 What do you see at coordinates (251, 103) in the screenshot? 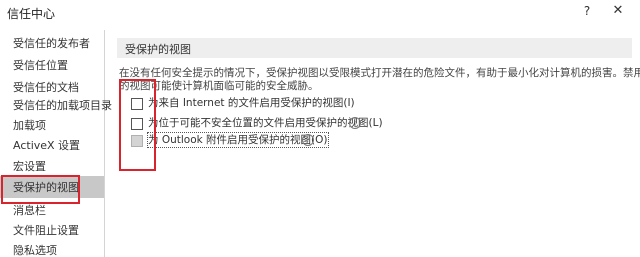
I see `internet-files-label: 为来自 Internet 的文件启用受保护的视图(I)` at bounding box center [251, 103].